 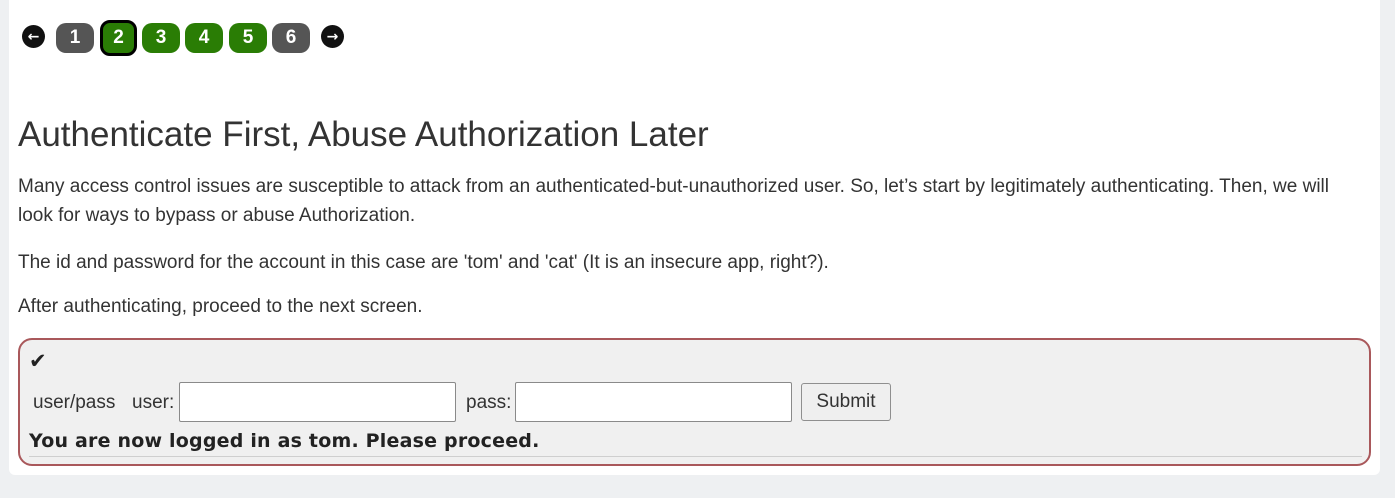 What do you see at coordinates (161, 38) in the screenshot?
I see `page-button-3: 3` at bounding box center [161, 38].